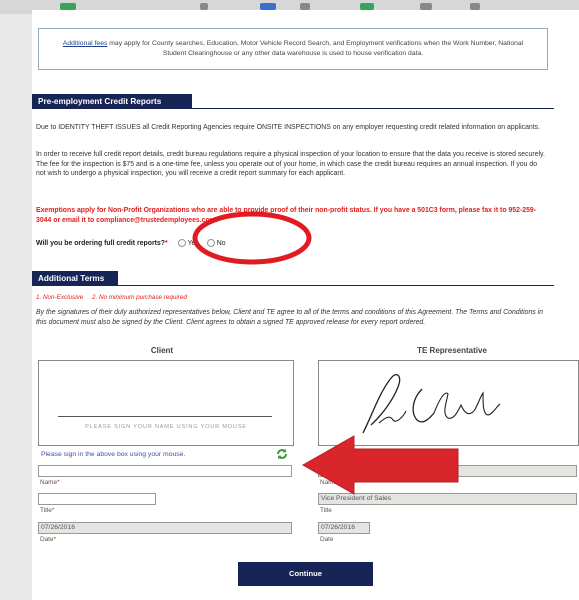  Describe the element at coordinates (252, 238) in the screenshot. I see `highlight-ellipse` at that location.